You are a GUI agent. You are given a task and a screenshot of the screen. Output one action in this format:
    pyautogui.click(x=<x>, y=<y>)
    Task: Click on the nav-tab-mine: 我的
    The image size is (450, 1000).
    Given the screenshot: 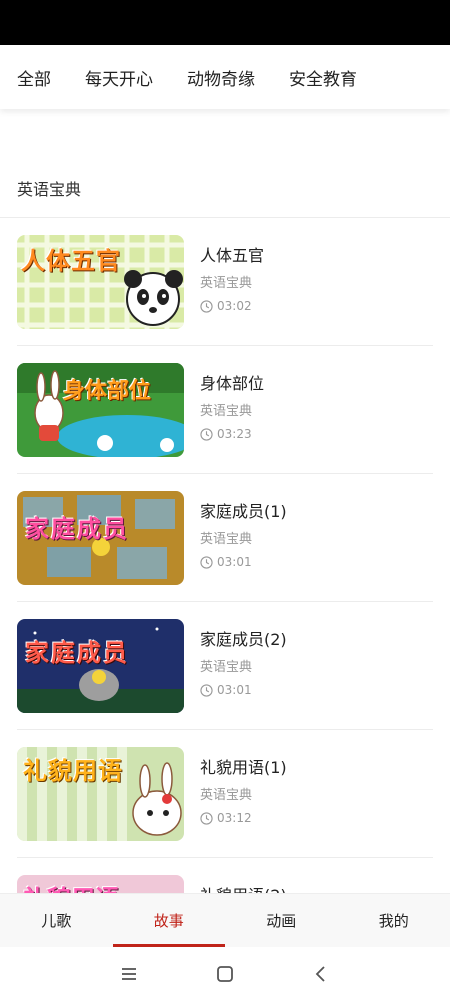 What is the action you would take?
    pyautogui.click(x=394, y=920)
    